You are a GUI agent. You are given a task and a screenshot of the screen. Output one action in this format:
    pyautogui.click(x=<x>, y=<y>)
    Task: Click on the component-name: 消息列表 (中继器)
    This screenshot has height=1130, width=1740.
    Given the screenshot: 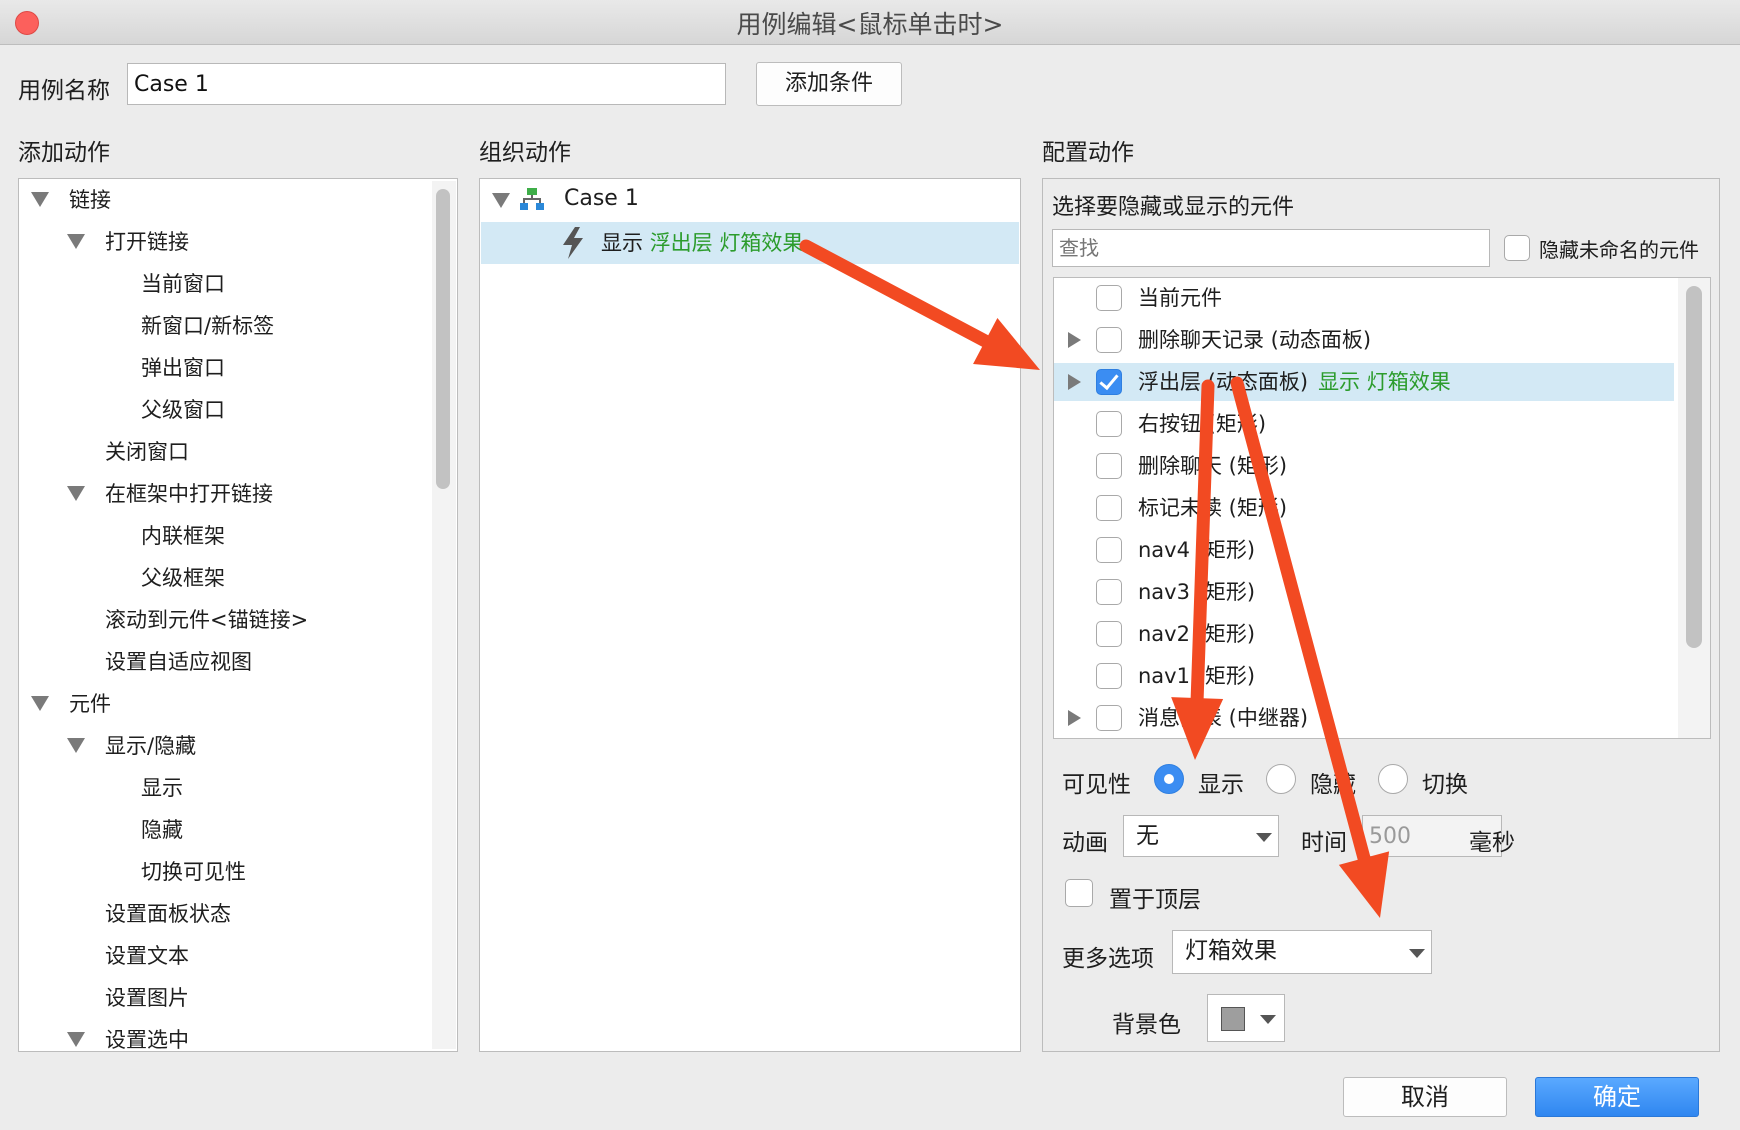 What is the action you would take?
    pyautogui.click(x=1223, y=718)
    